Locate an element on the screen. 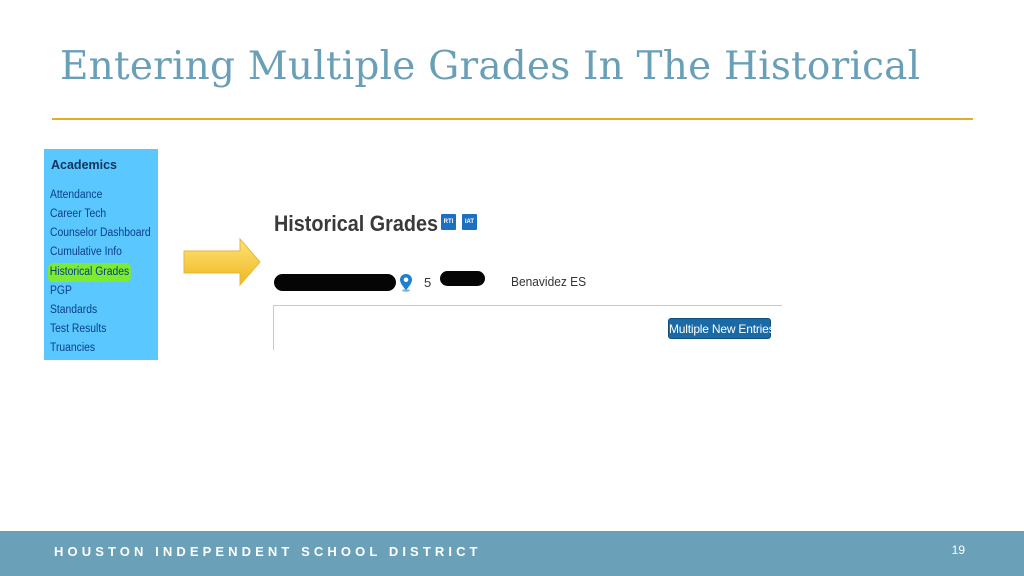  sidebar-heading: Academics is located at coordinates (84, 165).